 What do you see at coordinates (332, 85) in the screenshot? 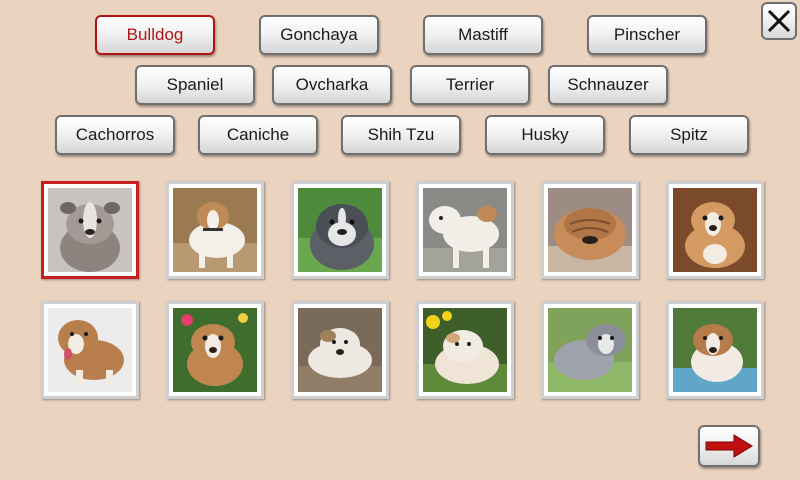
I see `breed-button-ovcharka: Ovcharka` at bounding box center [332, 85].